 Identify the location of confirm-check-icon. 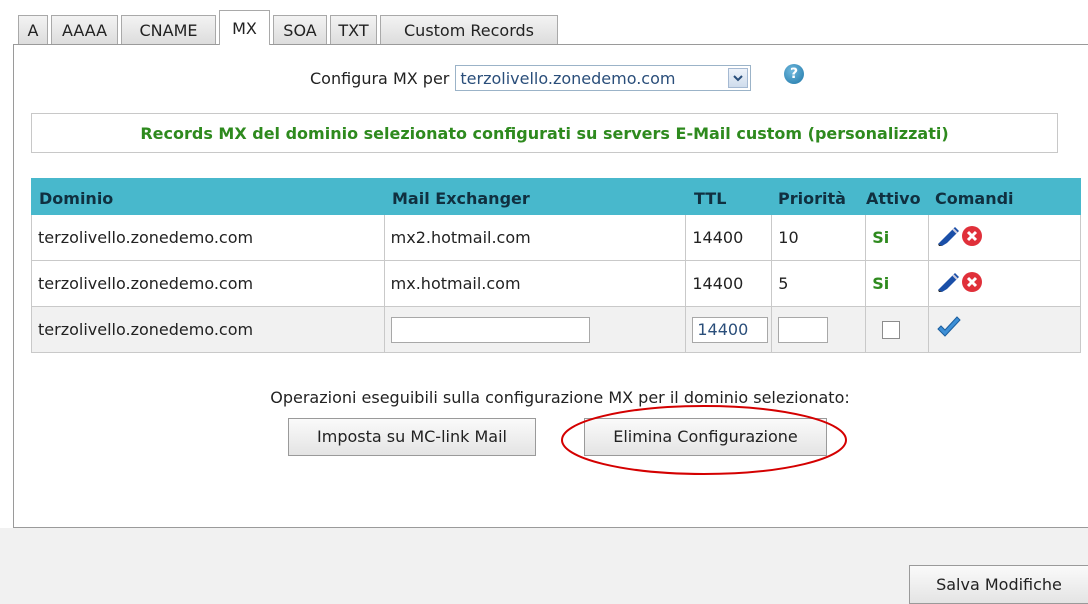
(949, 329).